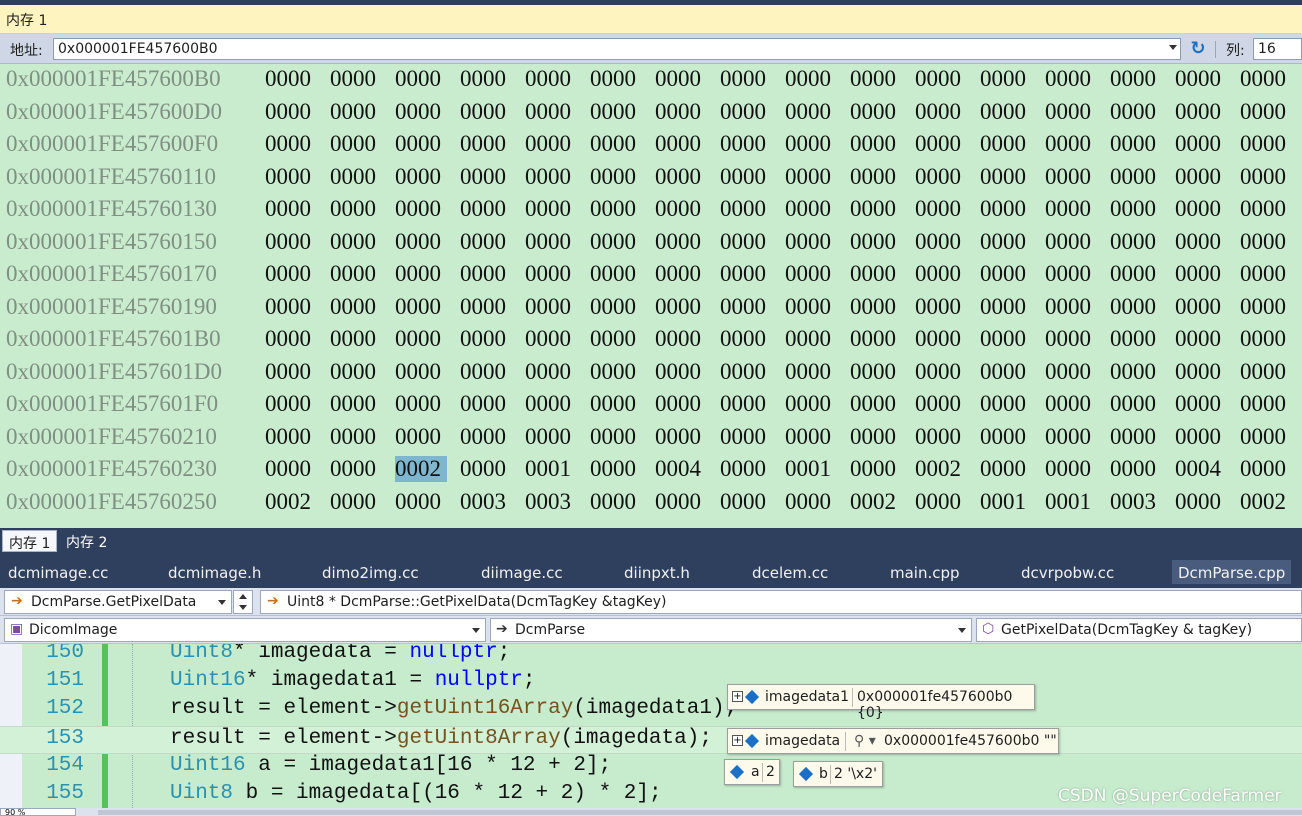 This screenshot has width=1302, height=816. I want to click on datatip-imagedata: + imagedata ⚲ ▾ 0x000001fe457600b0 "", so click(893, 741).